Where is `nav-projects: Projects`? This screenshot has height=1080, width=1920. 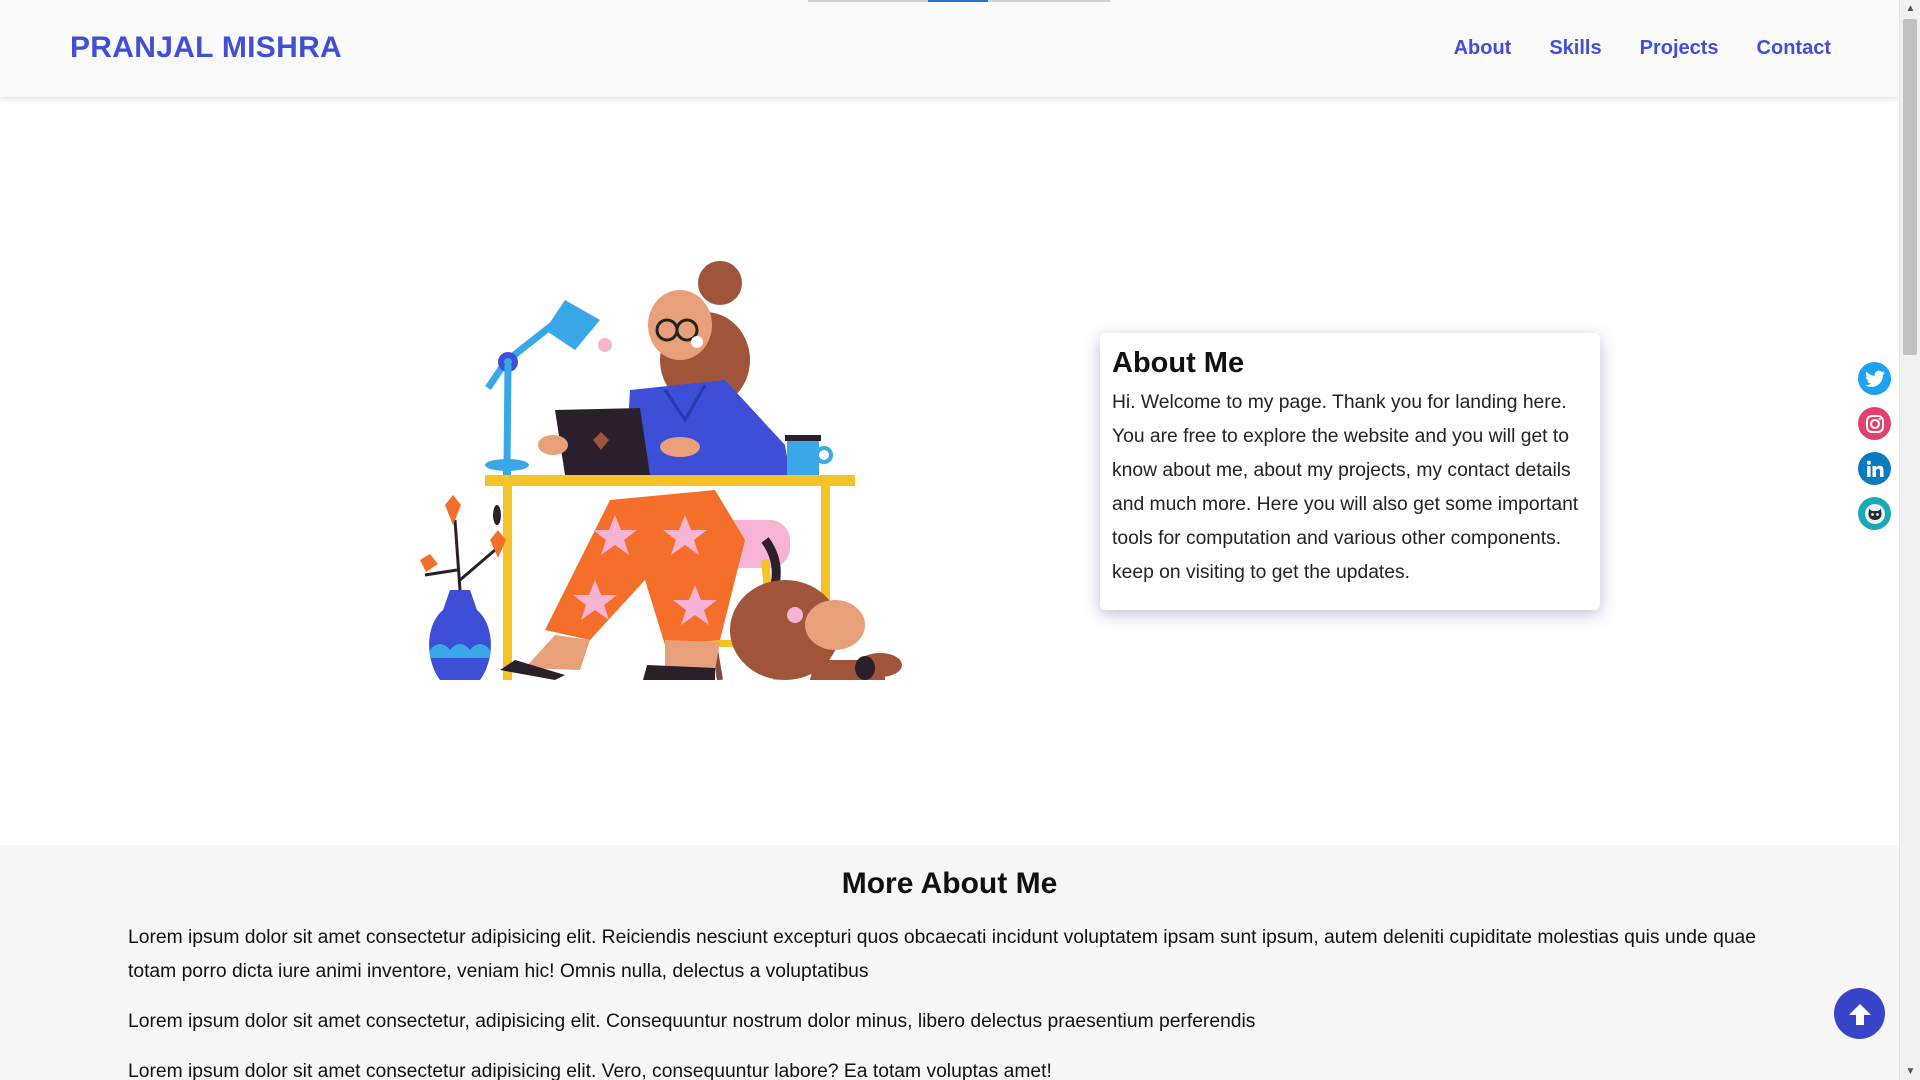
nav-projects: Projects is located at coordinates (1679, 48).